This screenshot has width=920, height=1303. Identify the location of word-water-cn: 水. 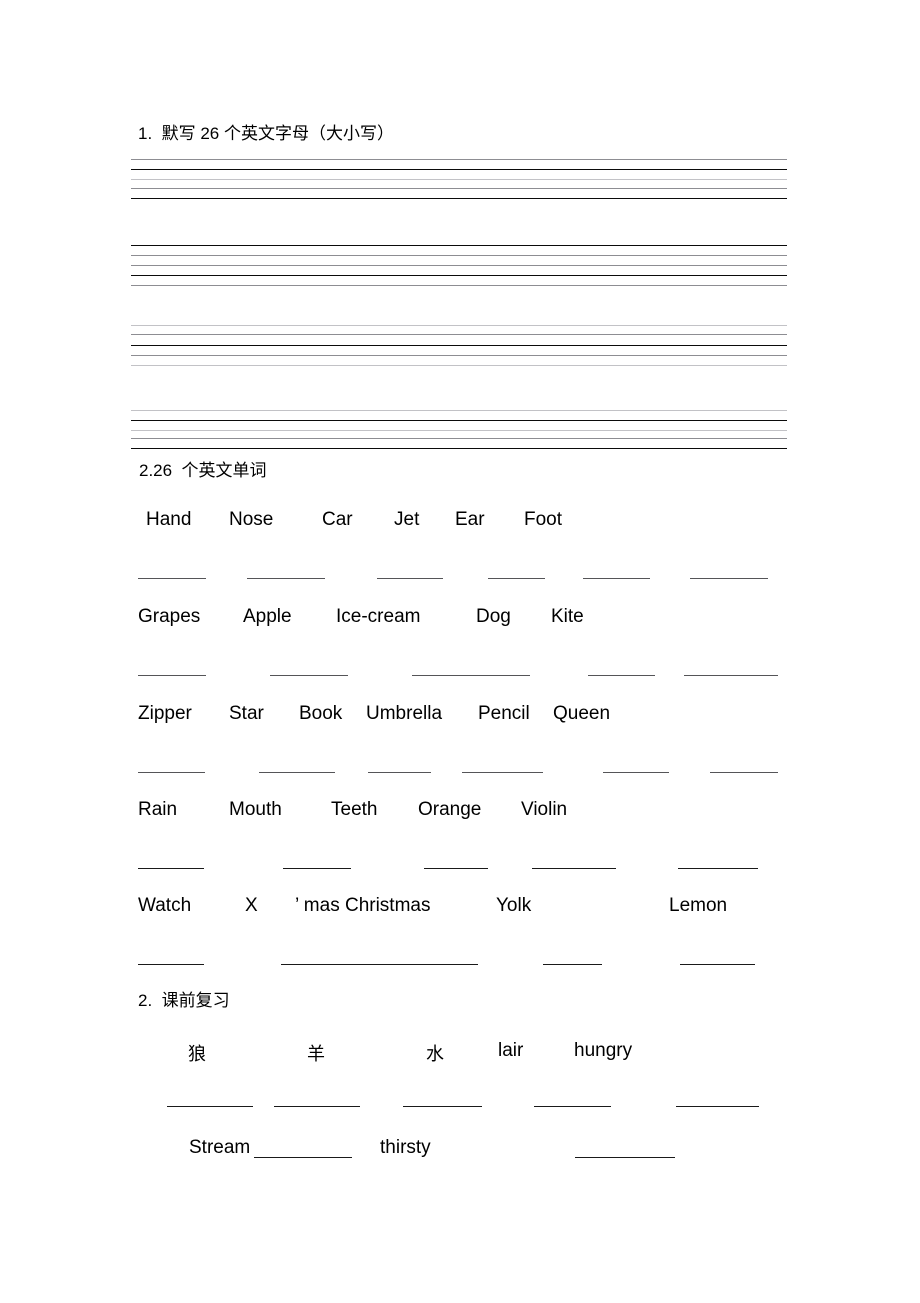
(435, 1054).